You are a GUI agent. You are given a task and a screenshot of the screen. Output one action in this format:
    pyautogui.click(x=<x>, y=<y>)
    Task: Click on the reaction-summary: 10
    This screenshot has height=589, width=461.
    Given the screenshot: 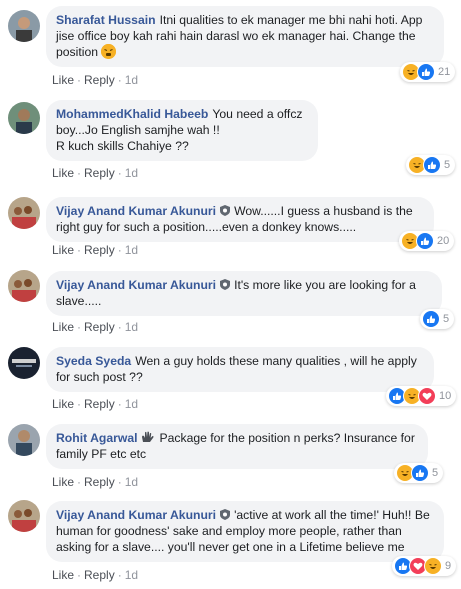 What is the action you would take?
    pyautogui.click(x=421, y=396)
    